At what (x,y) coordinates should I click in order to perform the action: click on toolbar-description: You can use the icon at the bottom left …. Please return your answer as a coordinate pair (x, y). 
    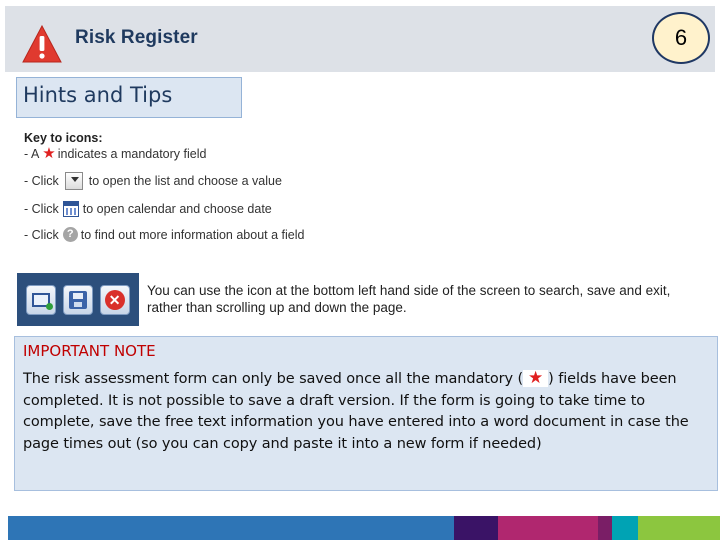
    Looking at the image, I should click on (409, 299).